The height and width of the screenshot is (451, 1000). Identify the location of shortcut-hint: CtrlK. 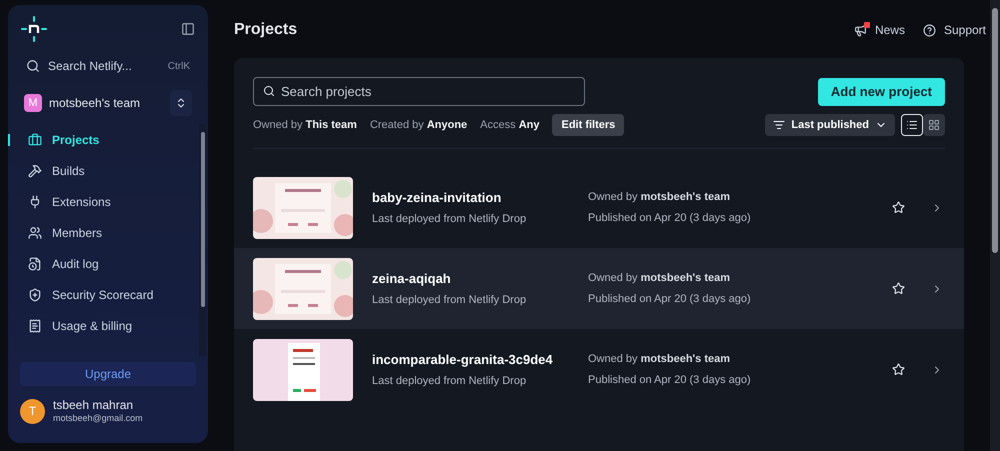
(179, 67).